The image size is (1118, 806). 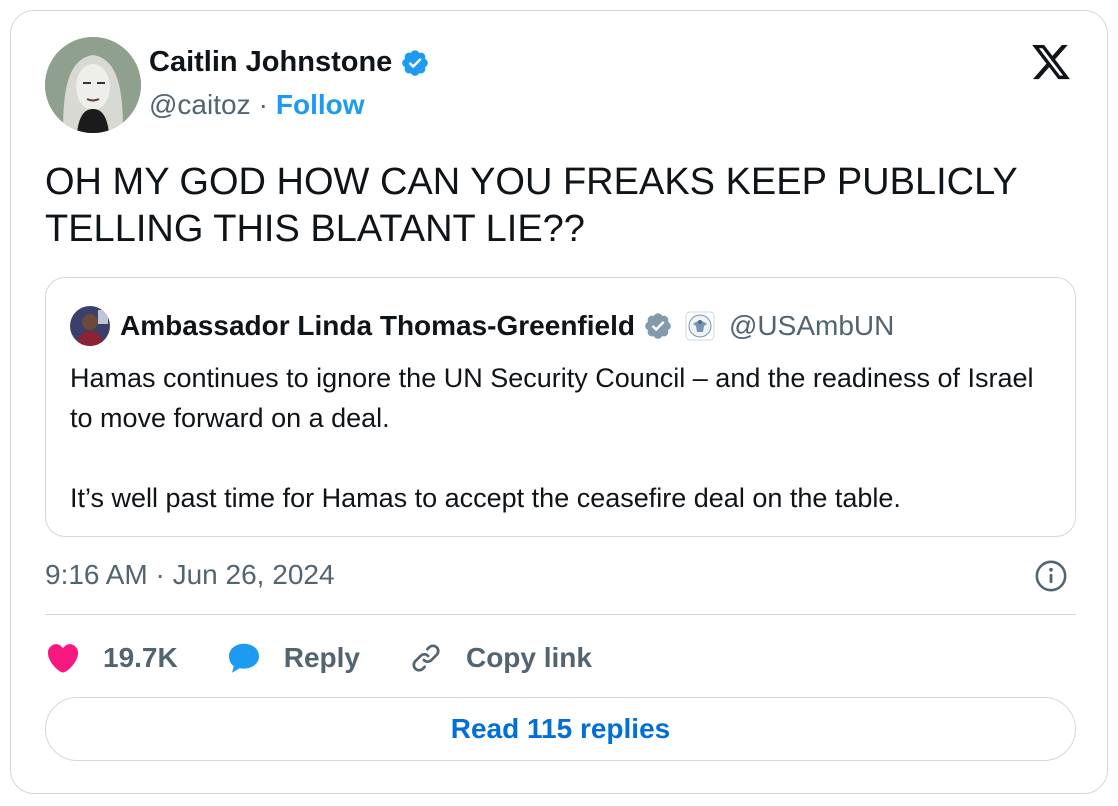 What do you see at coordinates (321, 657) in the screenshot?
I see `reply-label: Reply` at bounding box center [321, 657].